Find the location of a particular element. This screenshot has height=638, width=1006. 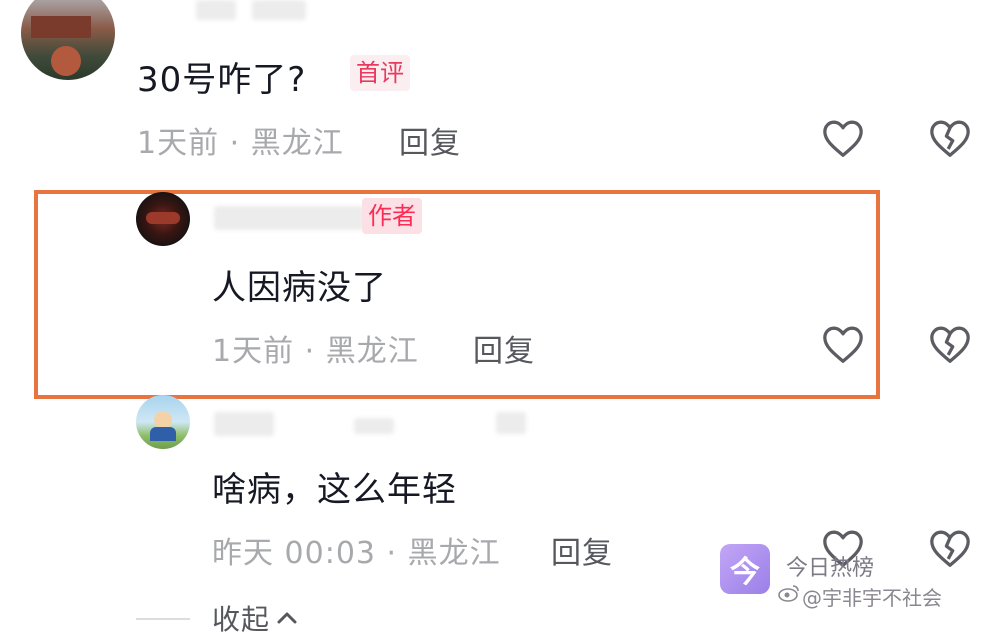

collapse-button: 收起 is located at coordinates (255, 618).